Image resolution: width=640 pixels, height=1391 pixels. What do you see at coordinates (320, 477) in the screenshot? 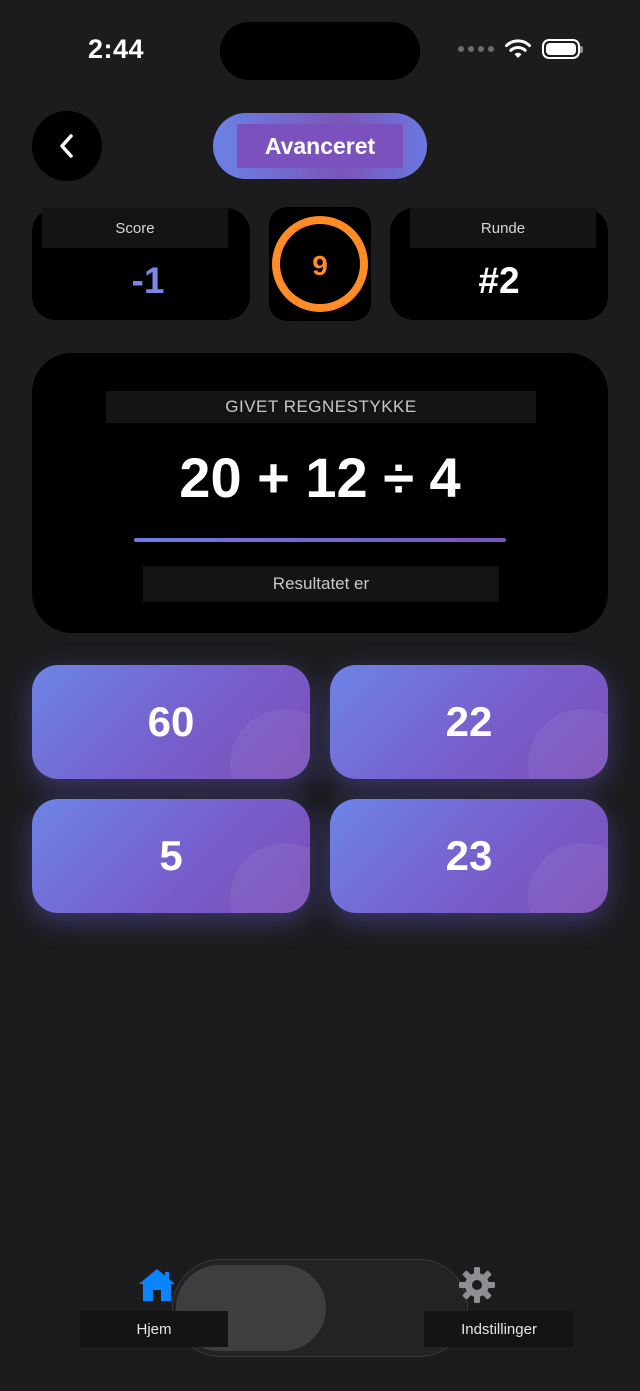
I see `question-expression: 20 + 12 ÷ 4` at bounding box center [320, 477].